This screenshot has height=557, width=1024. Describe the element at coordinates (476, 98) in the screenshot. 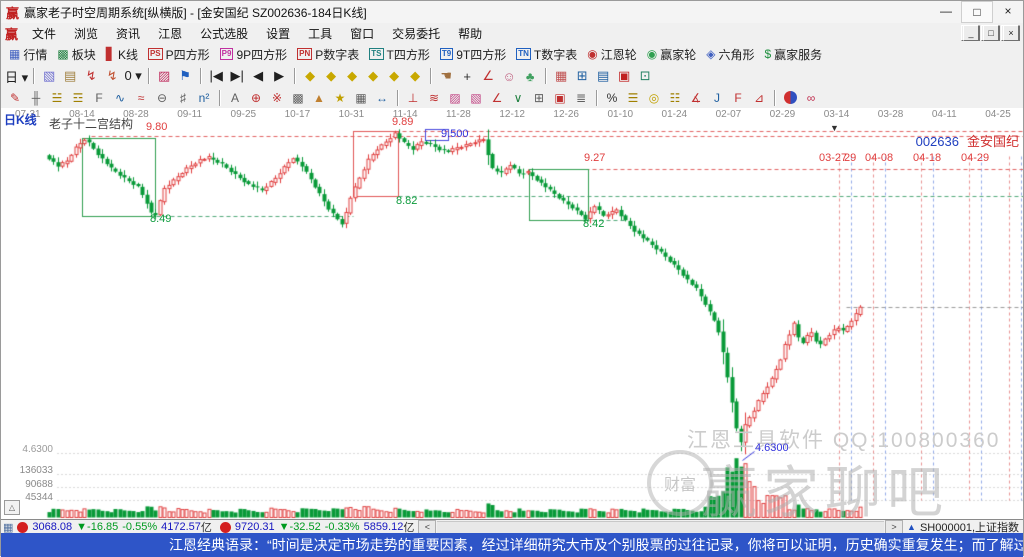

I see `shade-tool-2: ▧` at that location.